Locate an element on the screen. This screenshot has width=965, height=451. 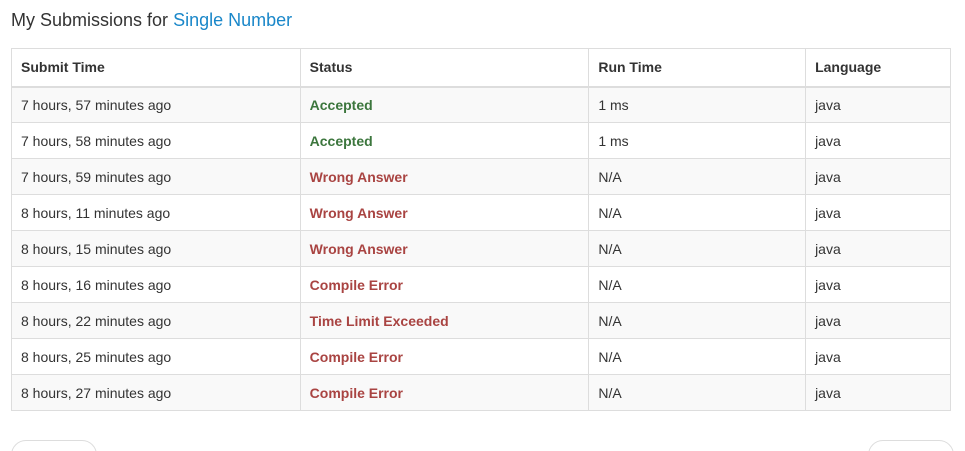
status-link: Time Limit Exceeded is located at coordinates (379, 321).